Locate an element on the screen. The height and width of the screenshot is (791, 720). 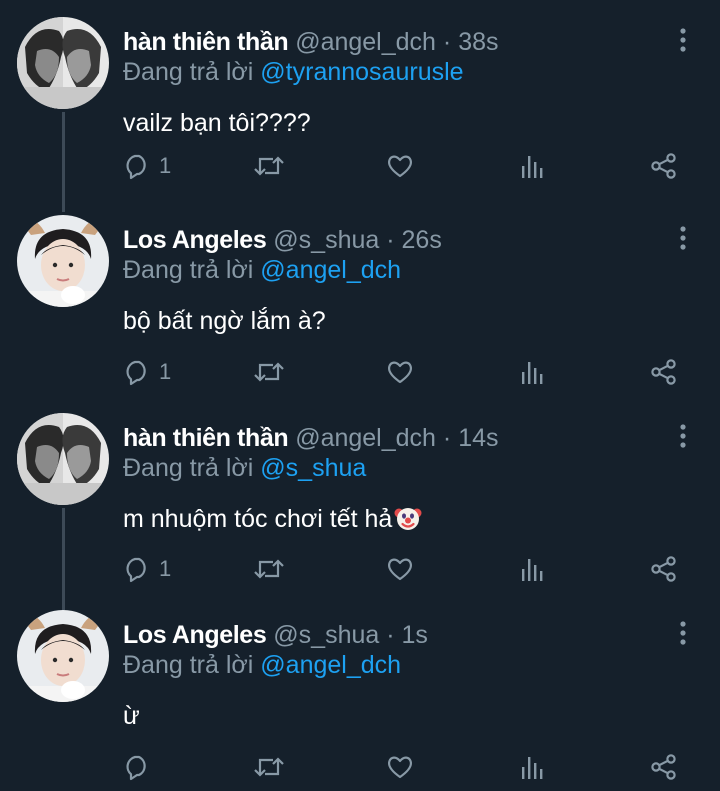
replying-to: Đang trả lời @tyrannosaurusle is located at coordinates (293, 72).